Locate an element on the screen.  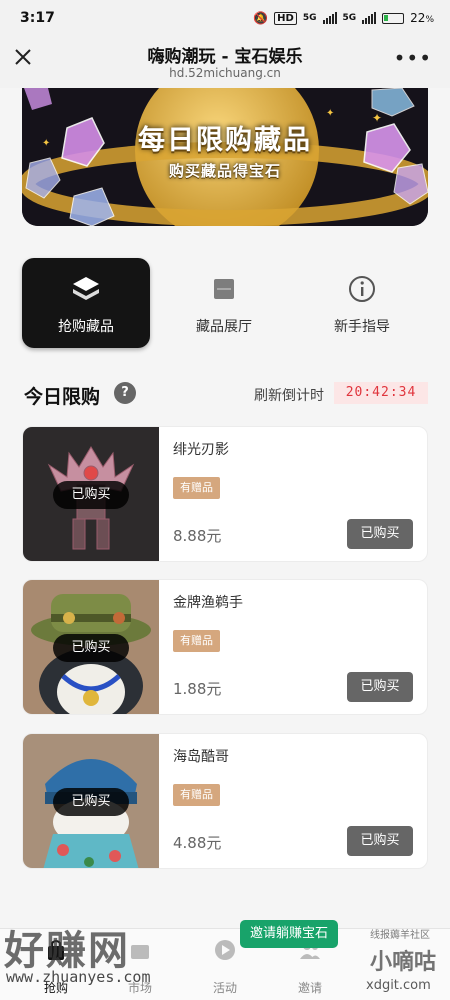
more-icon: ••• is located at coordinates (413, 58).